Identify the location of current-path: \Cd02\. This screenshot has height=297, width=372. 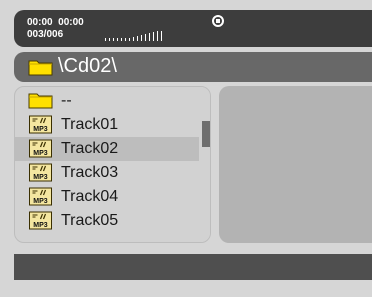
(87, 66).